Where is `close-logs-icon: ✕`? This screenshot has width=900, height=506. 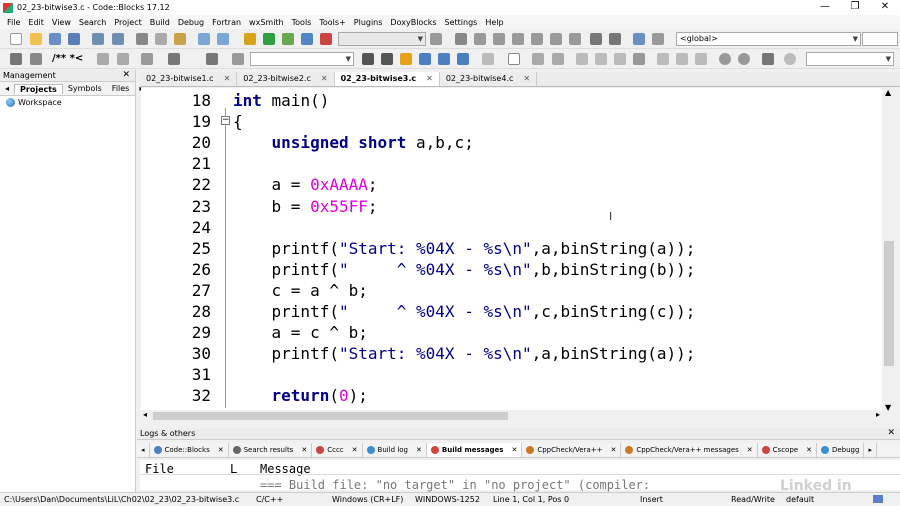
close-logs-icon: ✕ is located at coordinates (891, 433).